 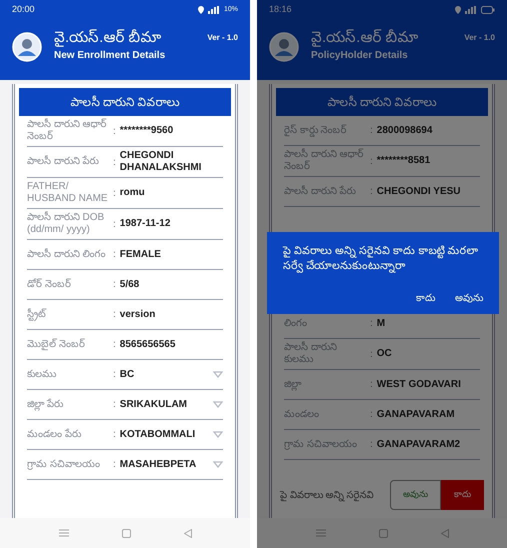 What do you see at coordinates (147, 131) in the screenshot?
I see `field-value: ********9560` at bounding box center [147, 131].